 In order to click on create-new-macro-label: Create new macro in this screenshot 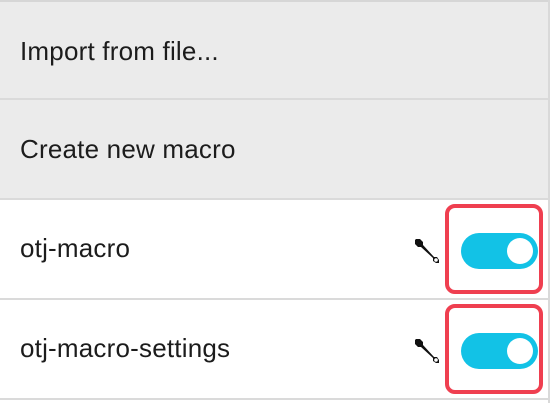, I will do `click(128, 149)`.